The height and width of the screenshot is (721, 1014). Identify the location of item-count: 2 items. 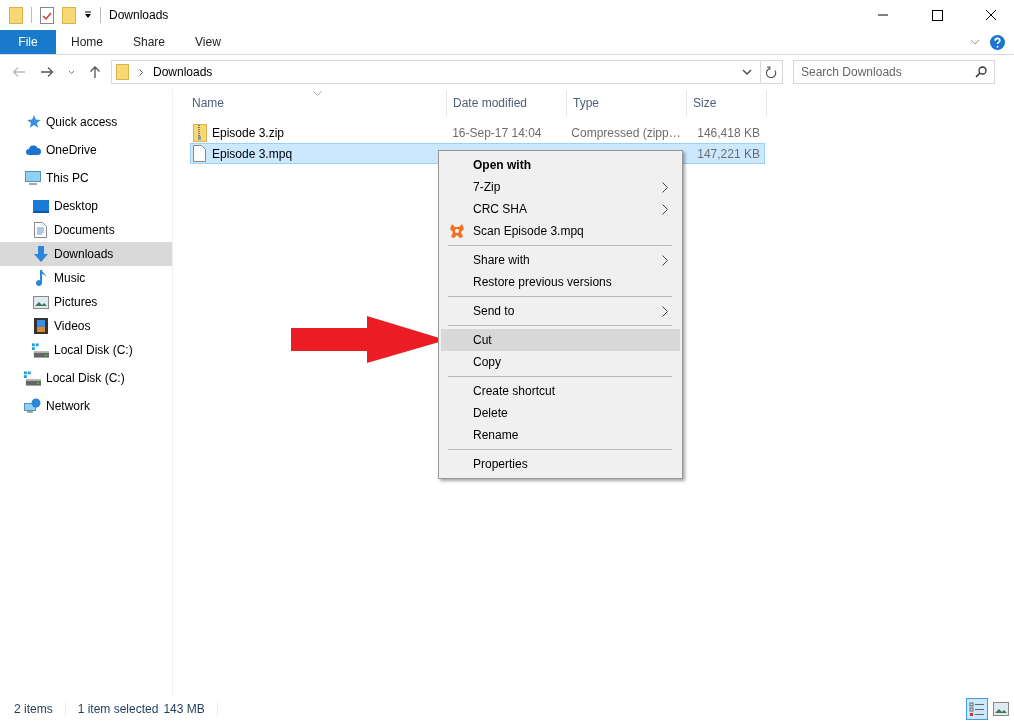
(33, 709).